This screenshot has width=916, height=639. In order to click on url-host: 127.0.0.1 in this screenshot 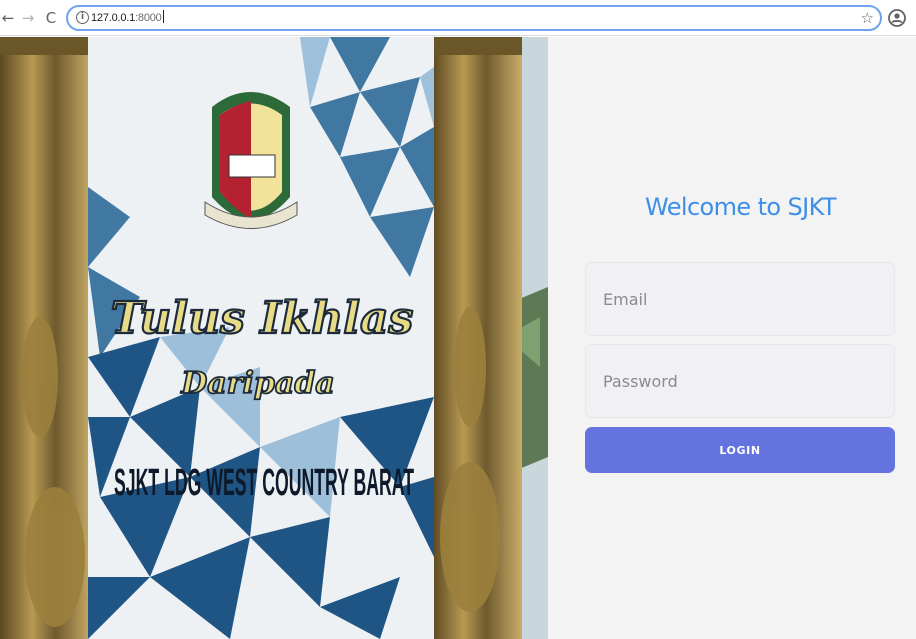, I will do `click(113, 18)`.